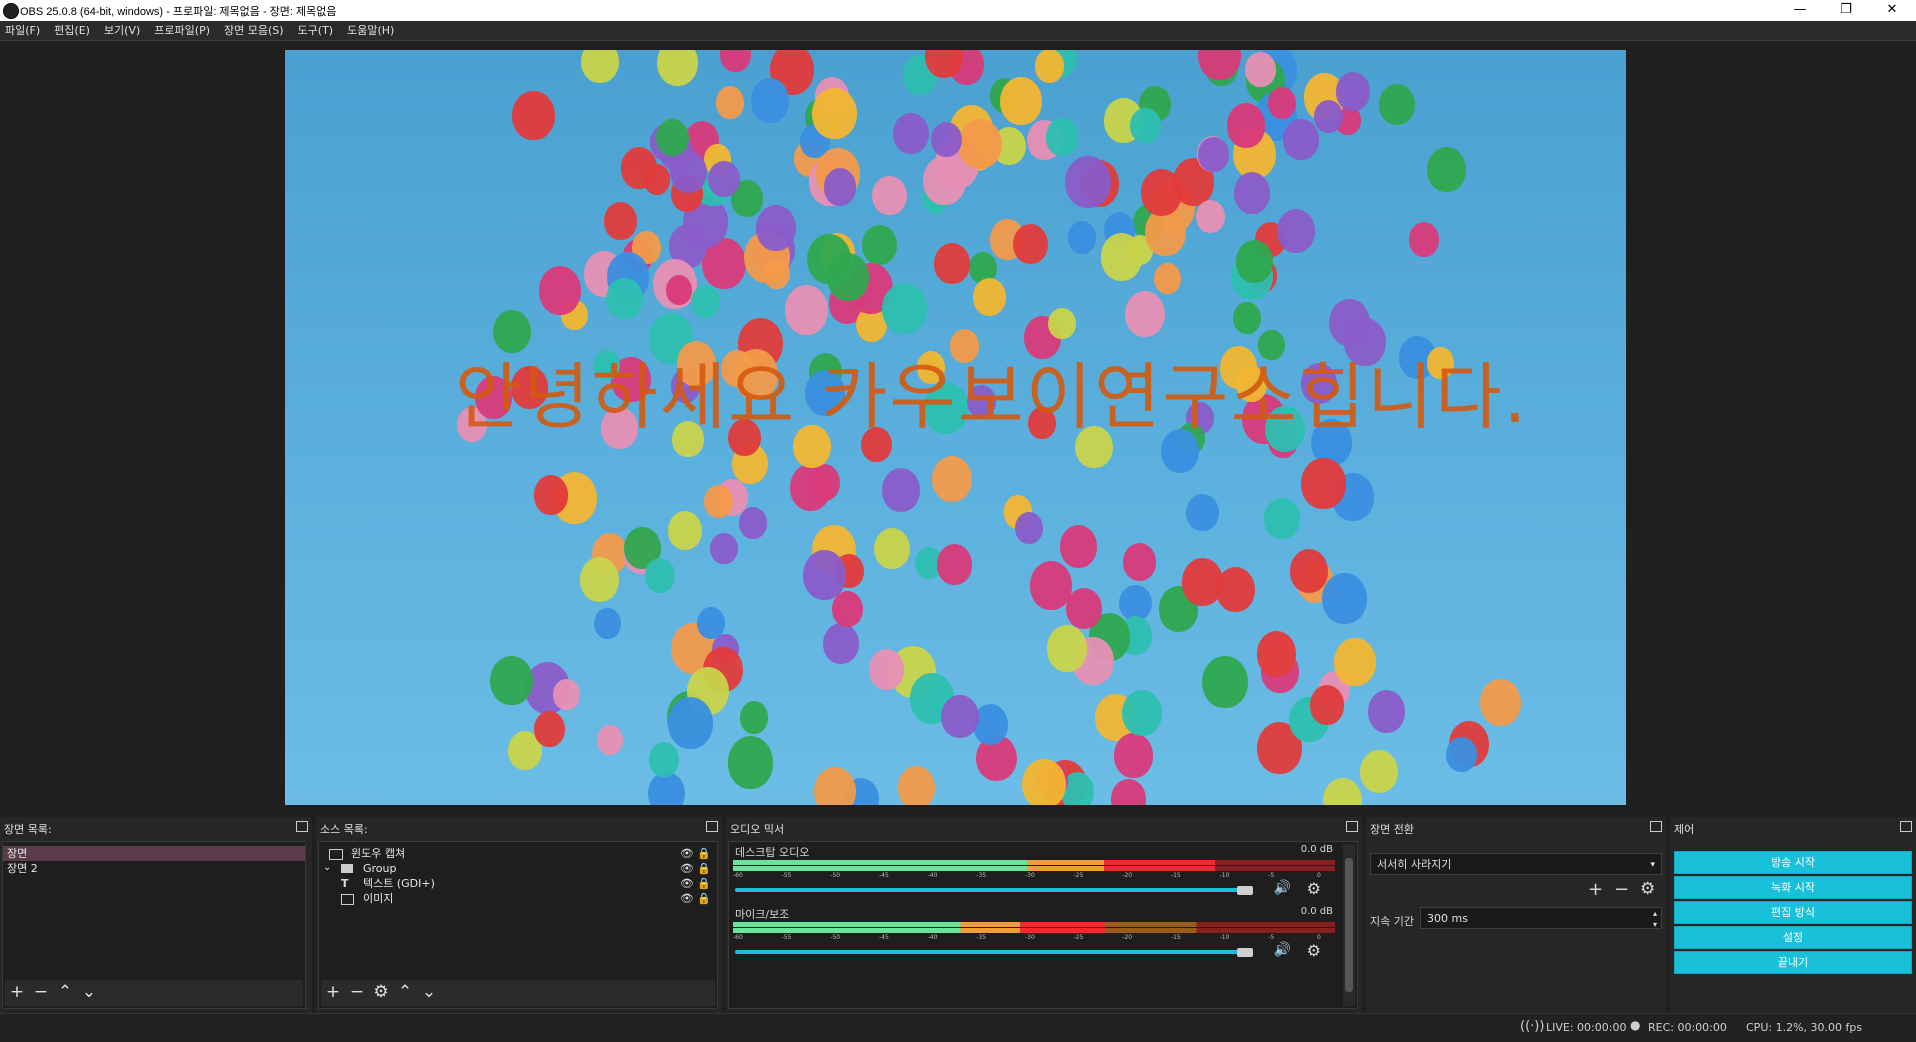  I want to click on source-item: ⌄ Group 👁 🔒, so click(518, 868).